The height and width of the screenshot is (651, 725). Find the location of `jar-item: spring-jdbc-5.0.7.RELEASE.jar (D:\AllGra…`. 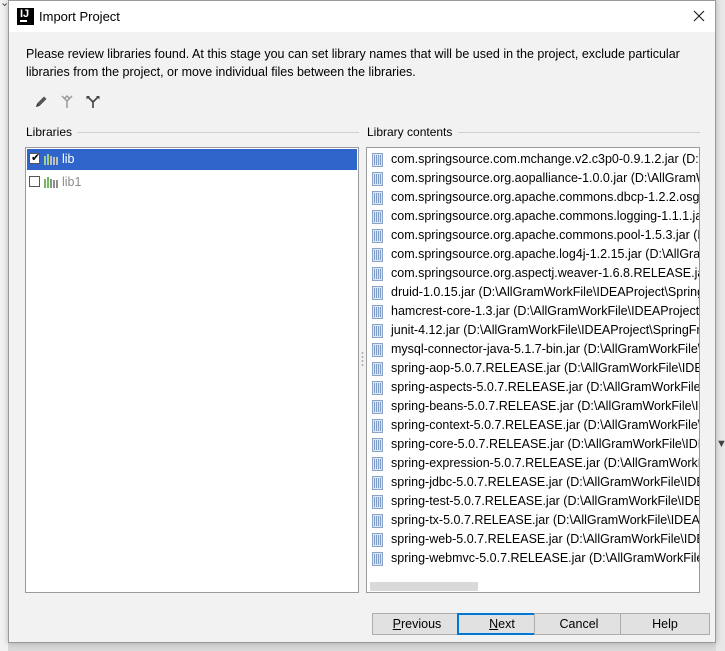

jar-item: spring-jdbc-5.0.7.RELEASE.jar (D:\AllGra… is located at coordinates (535, 483).